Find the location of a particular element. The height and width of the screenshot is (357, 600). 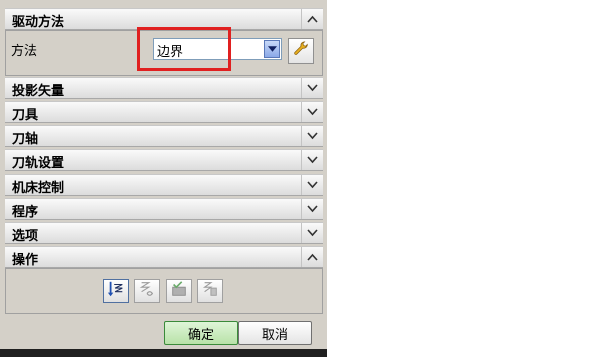

wrench-icon is located at coordinates (301, 51).